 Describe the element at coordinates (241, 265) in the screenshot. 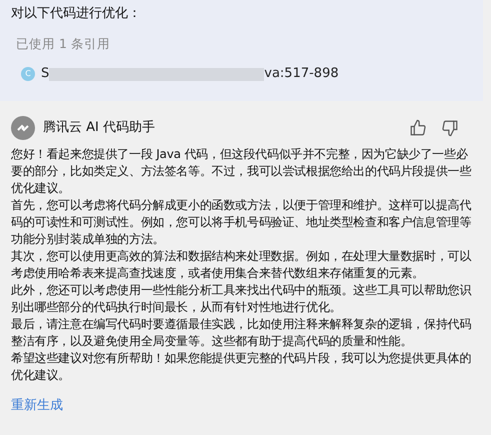

I see `response-paragraph: 其次，您可以使用更高效的算法和数据结构来处理数据。例如，在处理大量数据时，可以考虑使用哈希表来提高查找速度，或者使用集合来替代数组来存储重复的元素。` at that location.